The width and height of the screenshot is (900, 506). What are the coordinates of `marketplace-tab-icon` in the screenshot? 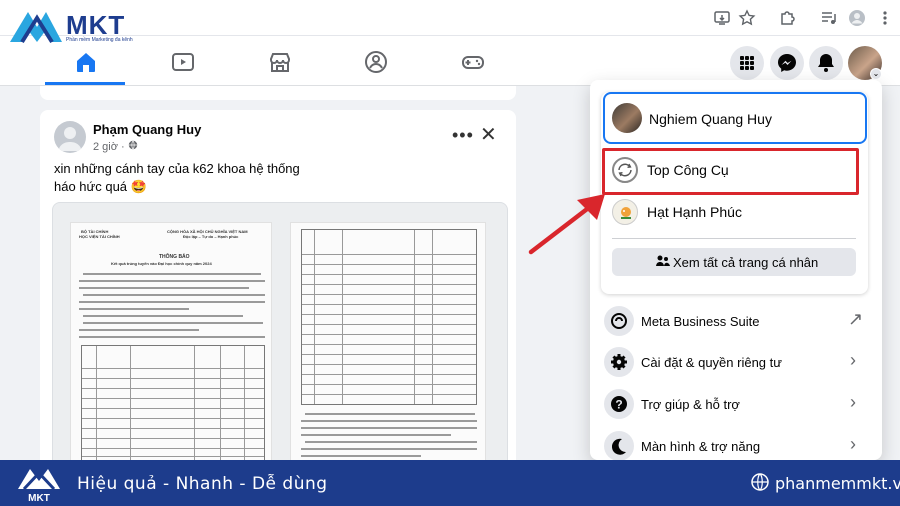 It's located at (280, 62).